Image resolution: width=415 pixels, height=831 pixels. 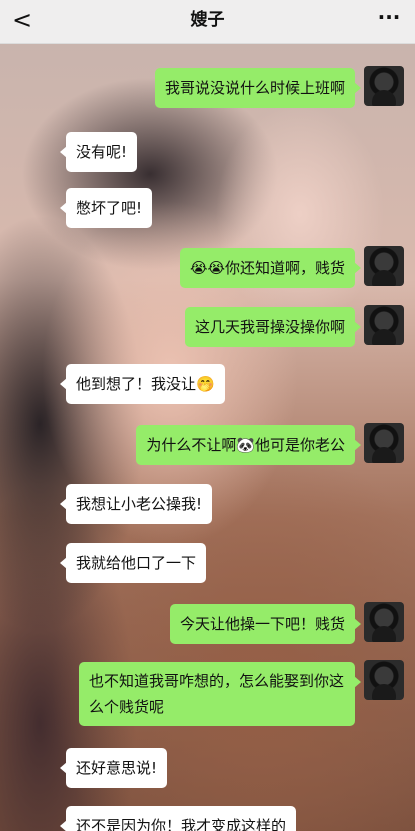 I want to click on message-bubble-outgoing: 今天让他操一下吧！贱货, so click(x=265, y=624).